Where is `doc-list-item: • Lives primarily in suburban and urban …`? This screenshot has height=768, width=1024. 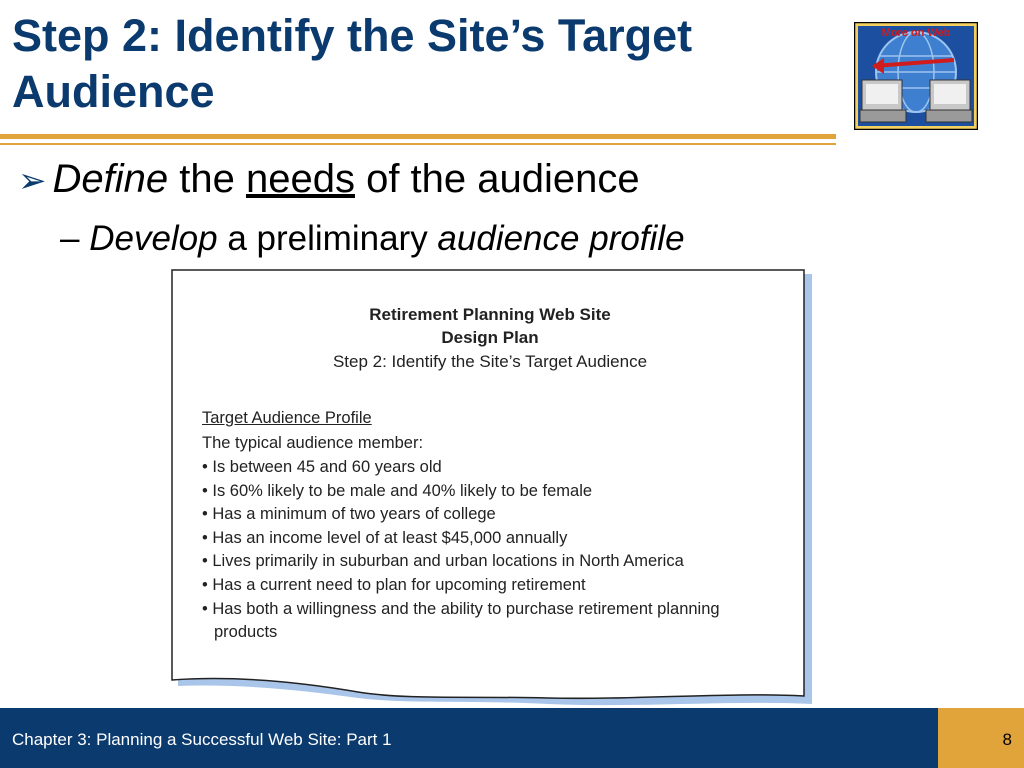 doc-list-item: • Lives primarily in suburban and urban … is located at coordinates (443, 561).